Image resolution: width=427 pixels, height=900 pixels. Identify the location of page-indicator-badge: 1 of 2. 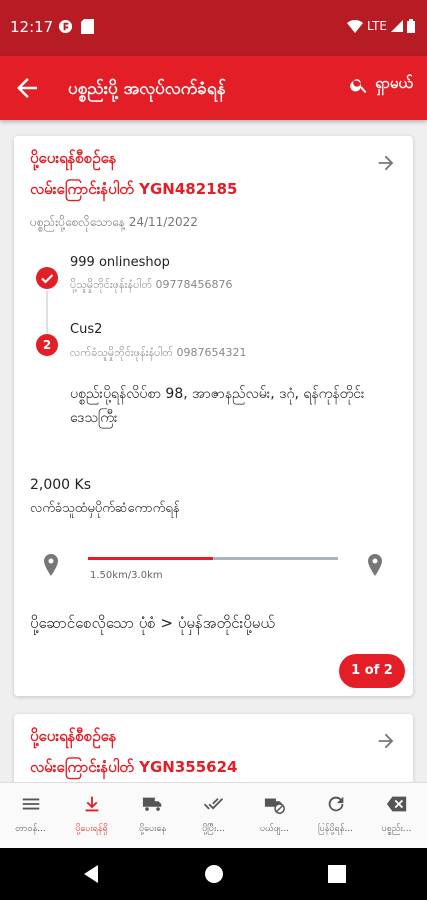
(372, 671).